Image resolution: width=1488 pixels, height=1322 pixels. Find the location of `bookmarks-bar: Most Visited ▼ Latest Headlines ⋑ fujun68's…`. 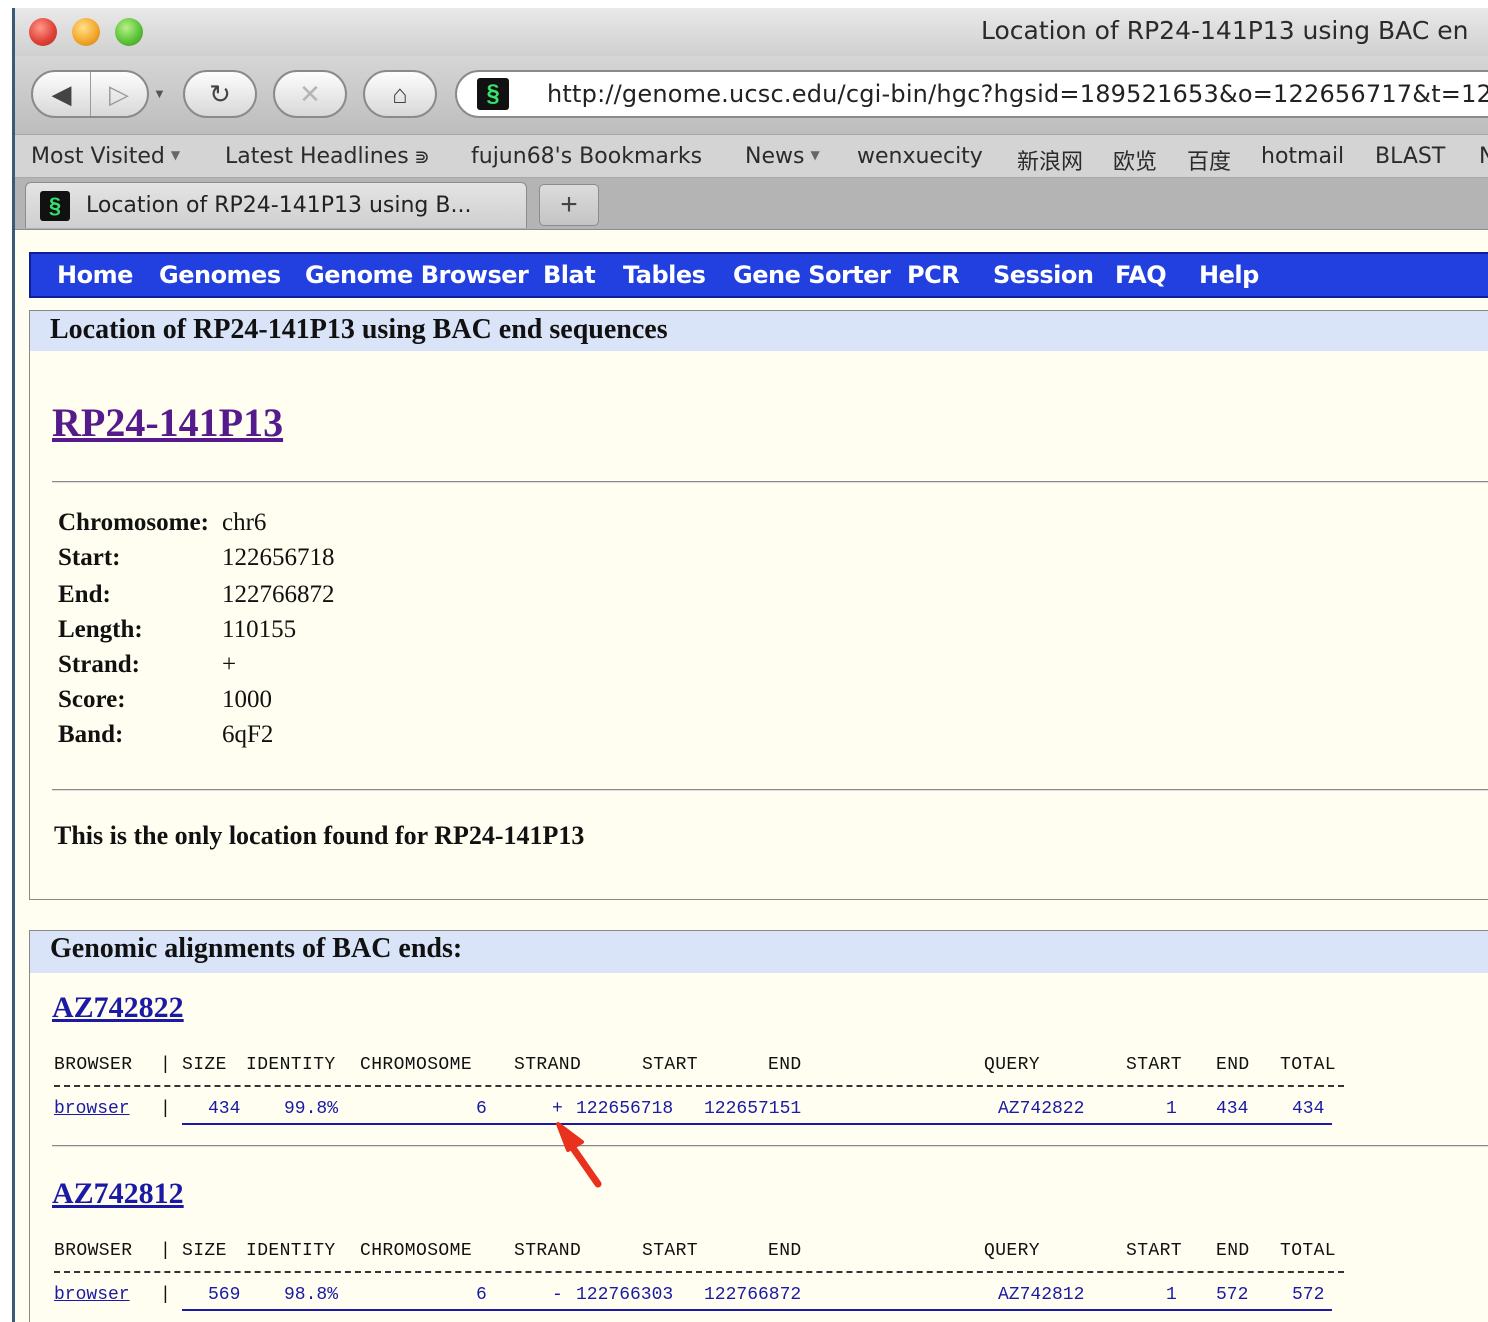

bookmarks-bar: Most Visited ▼ Latest Headlines ⋑ fujun68's… is located at coordinates (751, 156).